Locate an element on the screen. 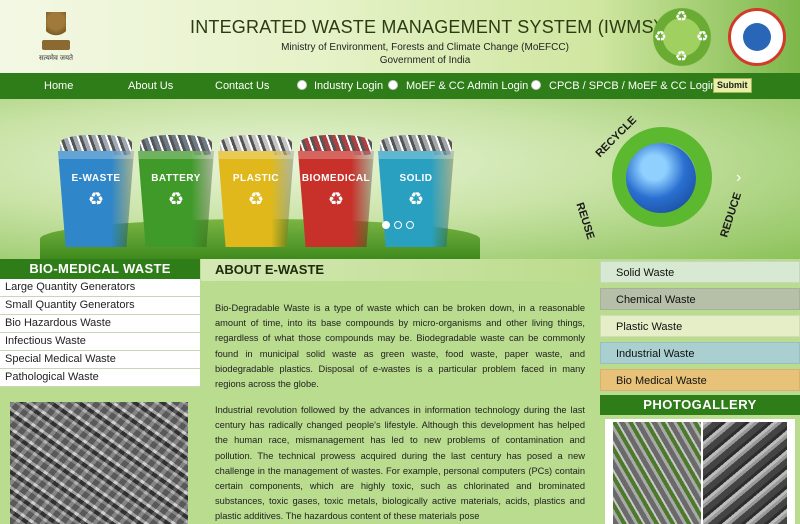 Image resolution: width=800 pixels, height=524 pixels. photogallery-heading: PHOTOGALLERY is located at coordinates (700, 405).